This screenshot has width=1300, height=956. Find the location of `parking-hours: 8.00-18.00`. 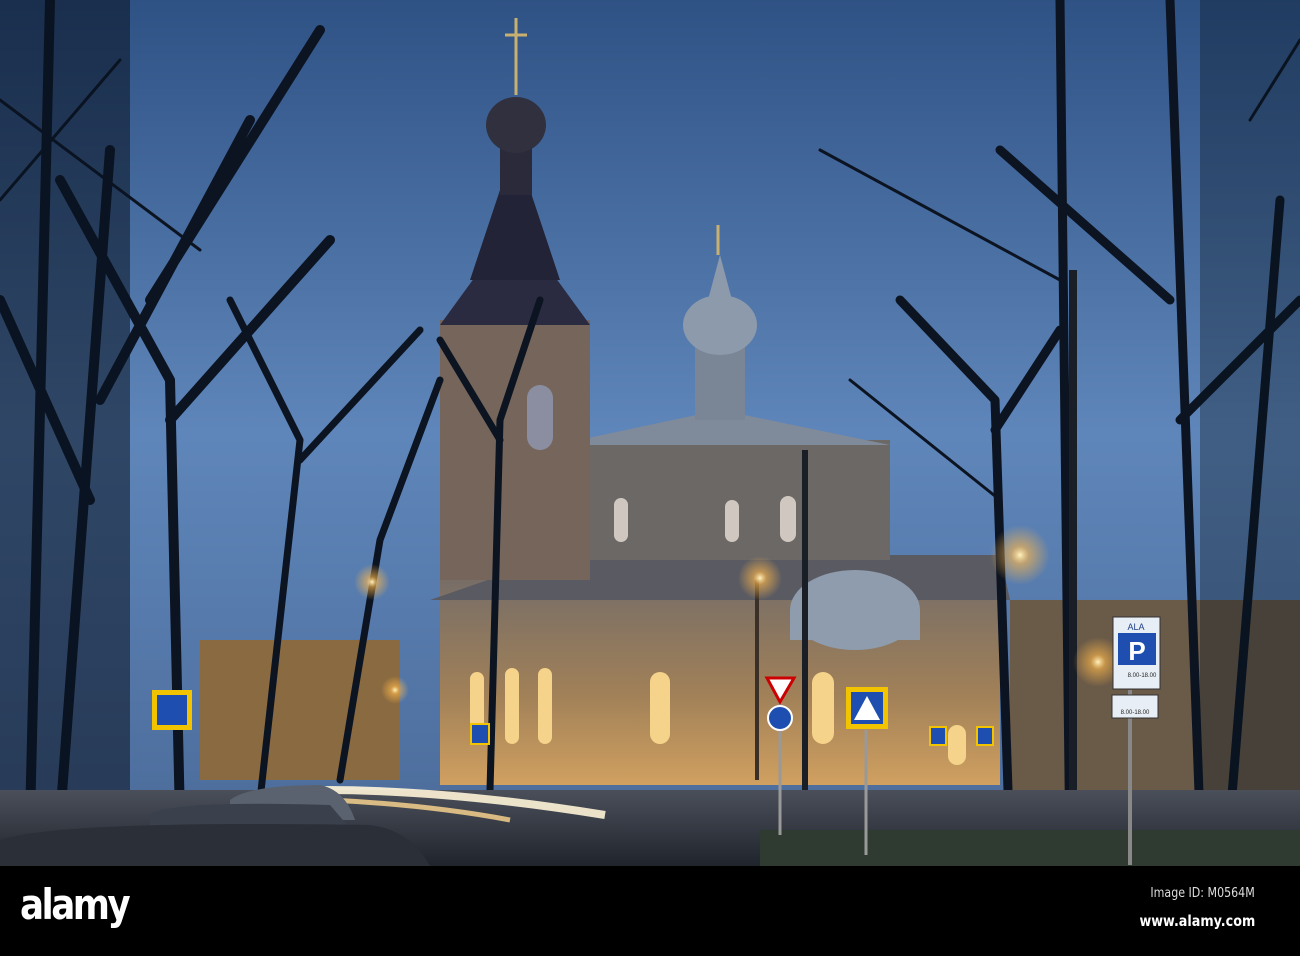

parking-hours: 8.00-18.00 is located at coordinates (1142, 676).